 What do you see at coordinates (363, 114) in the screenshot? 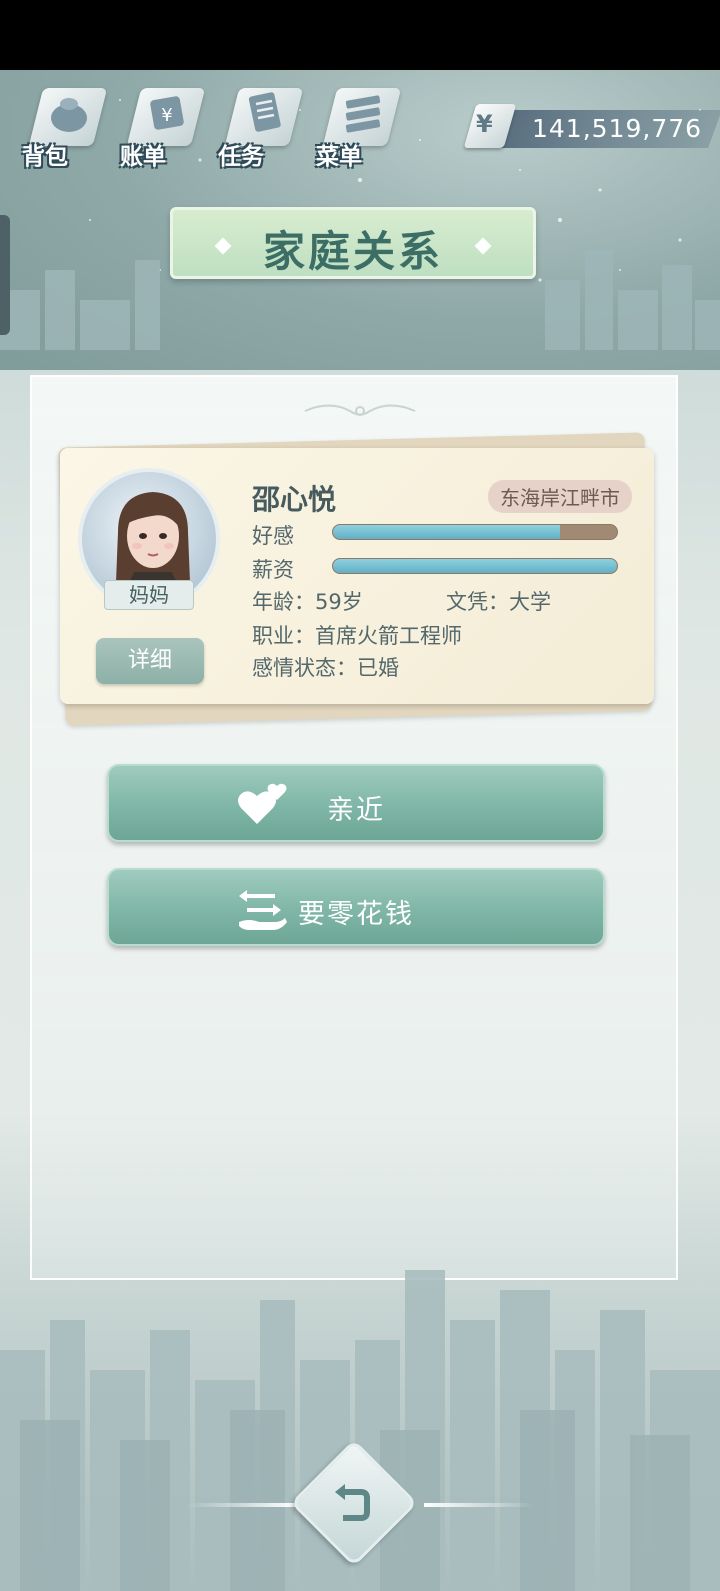
I see `menu-icon` at bounding box center [363, 114].